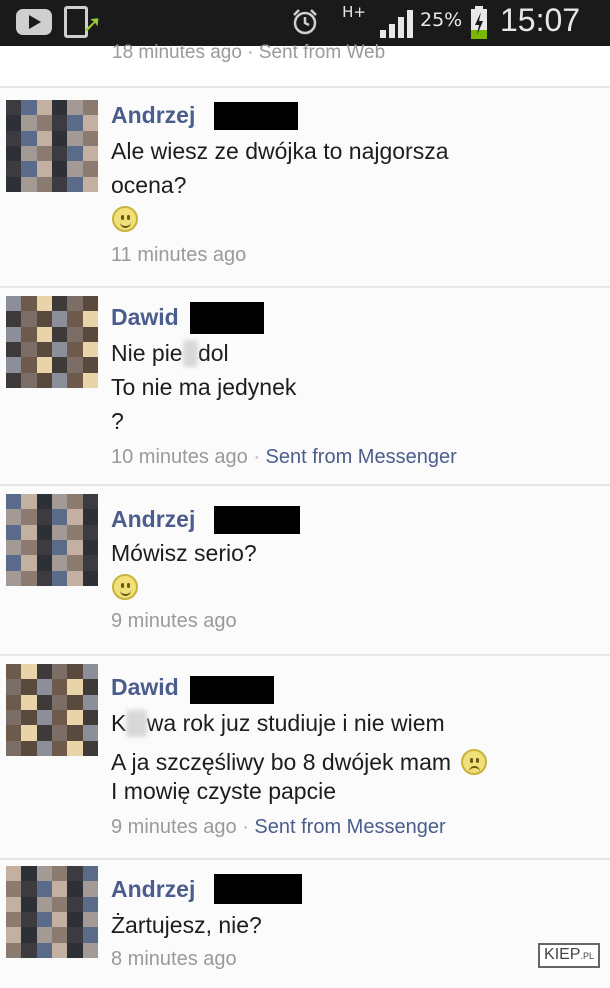 This screenshot has height=988, width=610. I want to click on timestamp: 8 minutes ago, so click(174, 959).